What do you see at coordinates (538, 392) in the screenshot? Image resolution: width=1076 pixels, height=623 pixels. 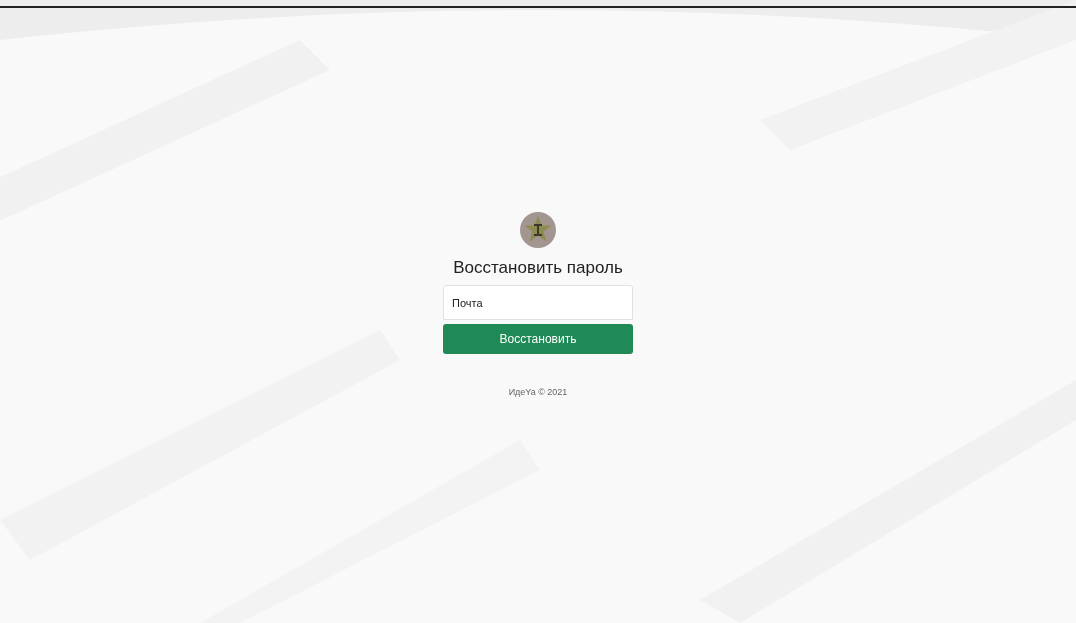 I see `footer-text: ИдеYa © 2021` at bounding box center [538, 392].